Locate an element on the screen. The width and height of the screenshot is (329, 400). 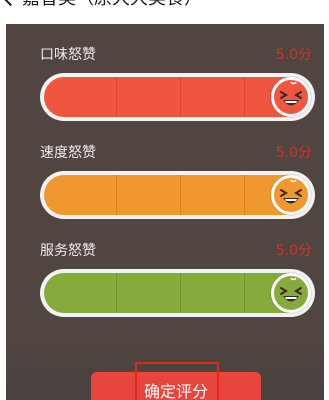
rating-label-speed: 速度怒赞 is located at coordinates (68, 153).